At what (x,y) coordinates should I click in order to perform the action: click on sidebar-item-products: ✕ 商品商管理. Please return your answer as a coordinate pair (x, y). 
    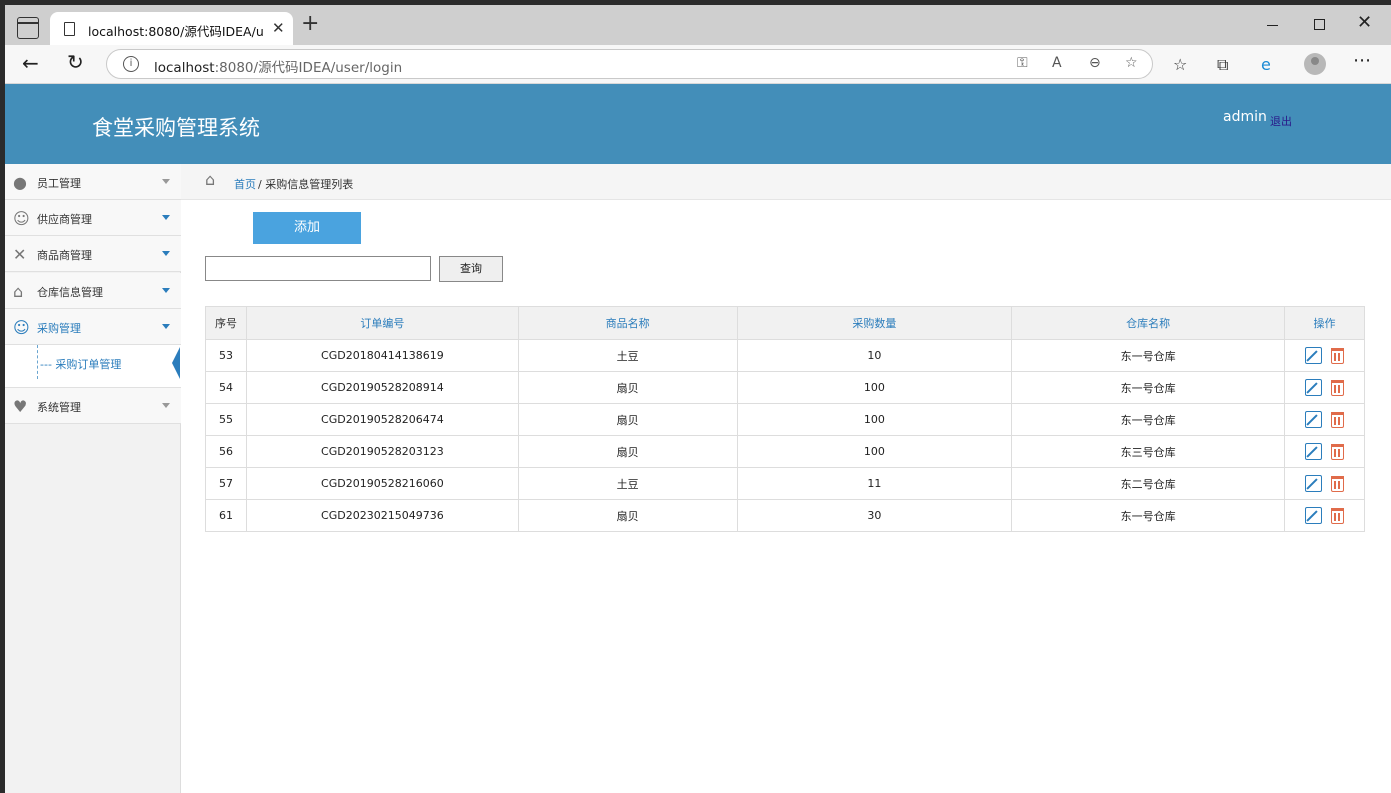
    Looking at the image, I should click on (93, 254).